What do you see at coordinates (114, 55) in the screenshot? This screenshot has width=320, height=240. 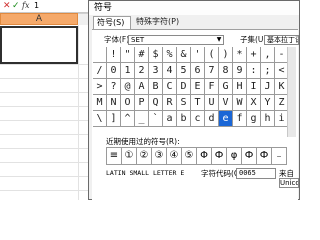 I see `symbol-cell: !` at bounding box center [114, 55].